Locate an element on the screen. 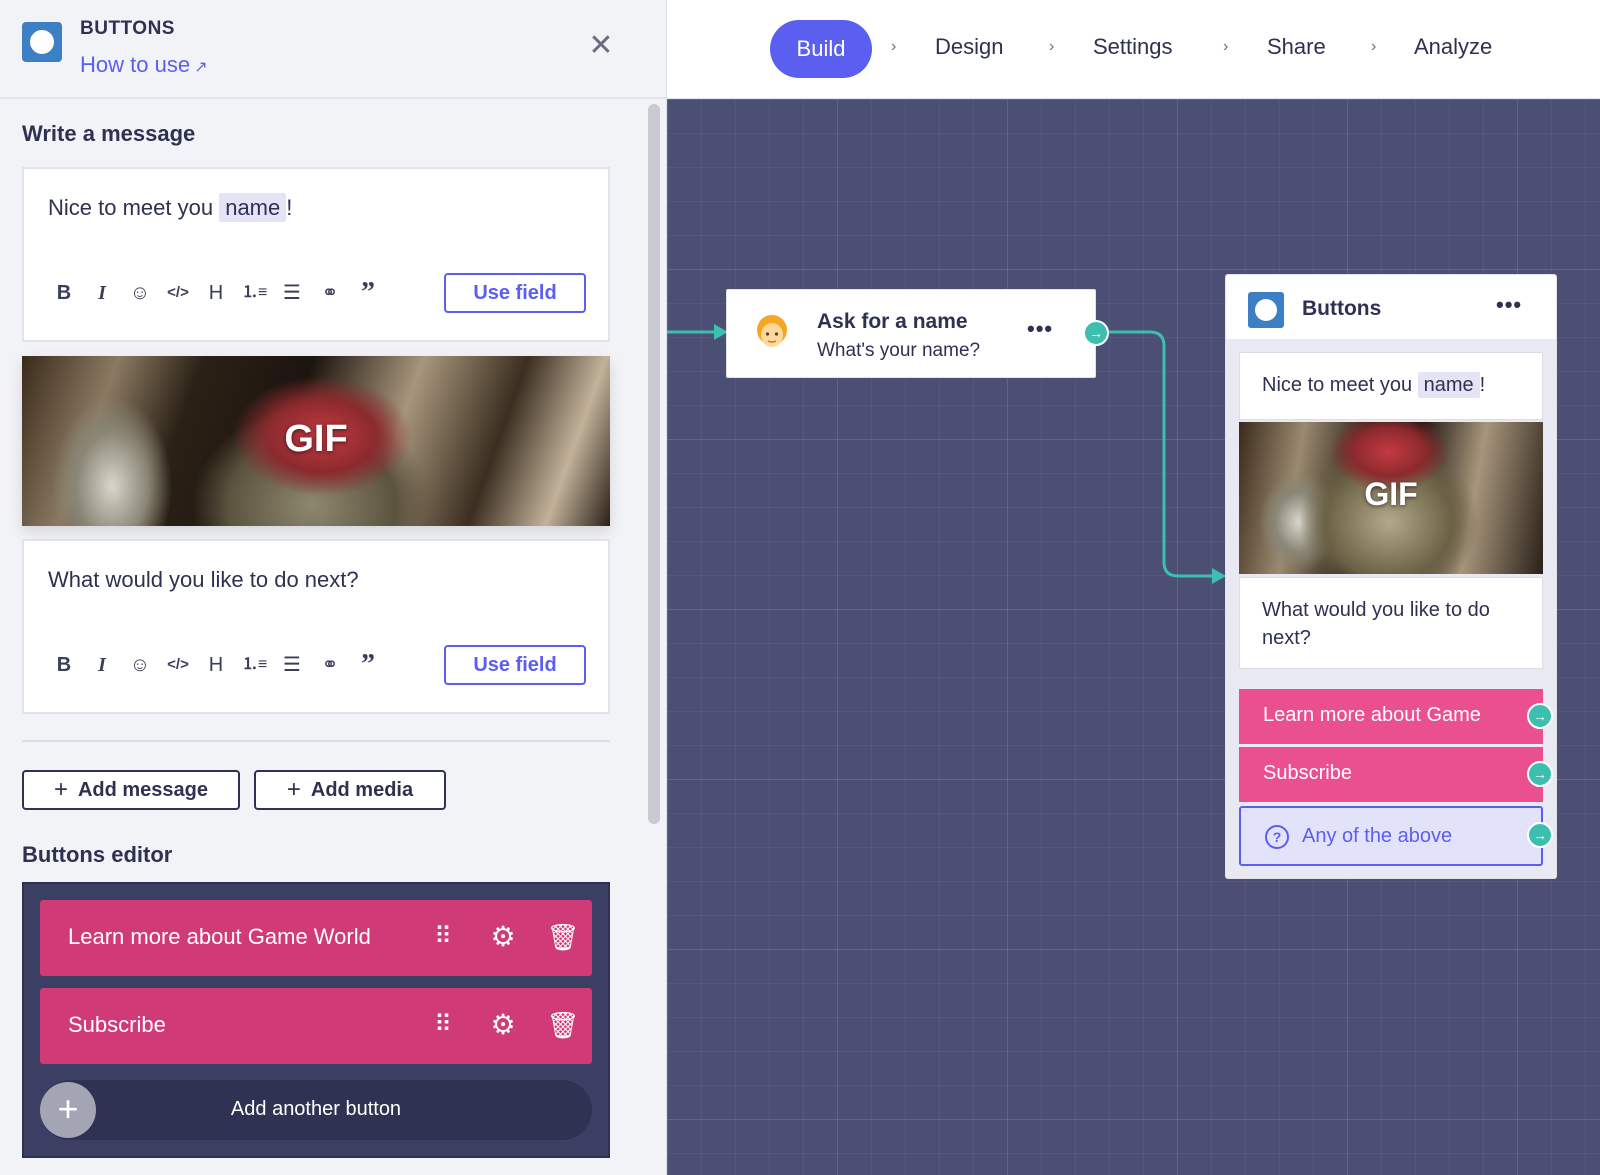 This screenshot has height=1175, width=1600. question-circle-icon: ? is located at coordinates (1277, 837).